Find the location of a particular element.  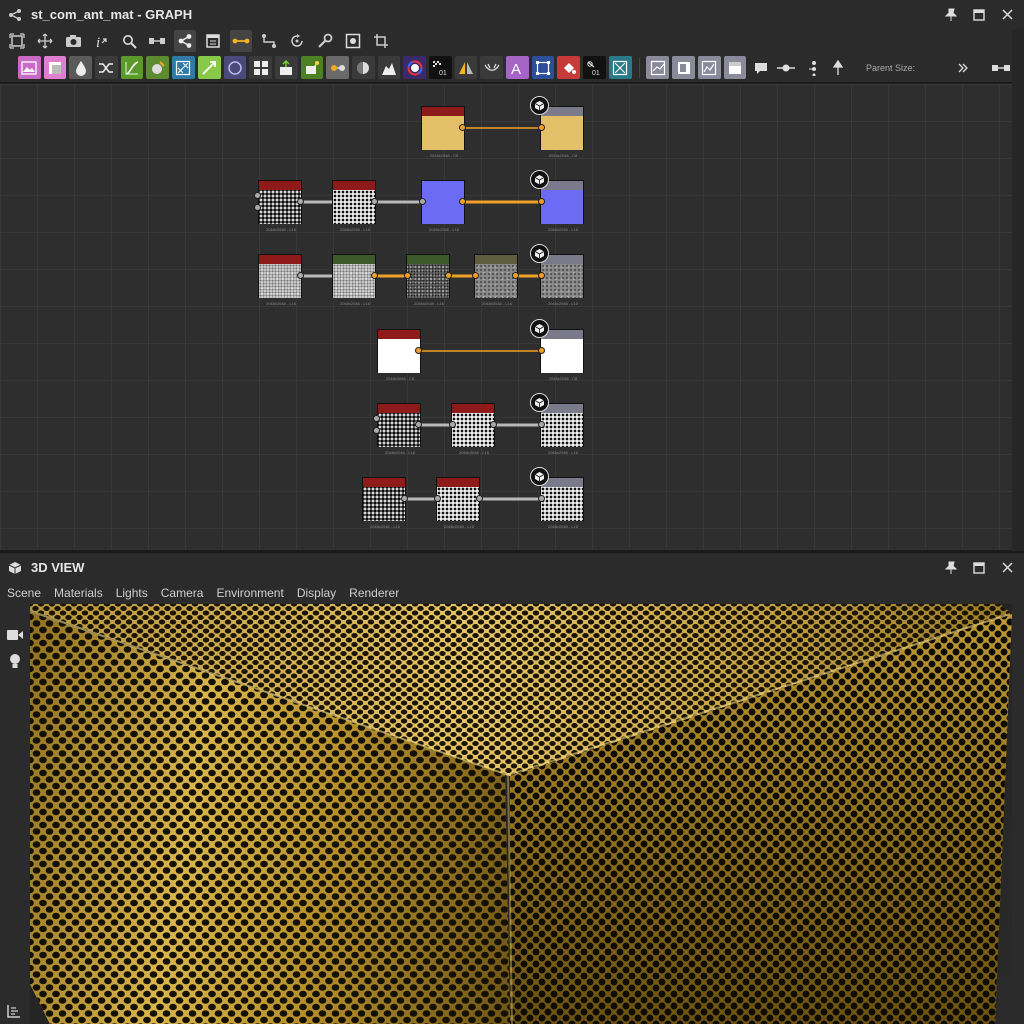

menu-renderer: Renderer is located at coordinates (374, 593).